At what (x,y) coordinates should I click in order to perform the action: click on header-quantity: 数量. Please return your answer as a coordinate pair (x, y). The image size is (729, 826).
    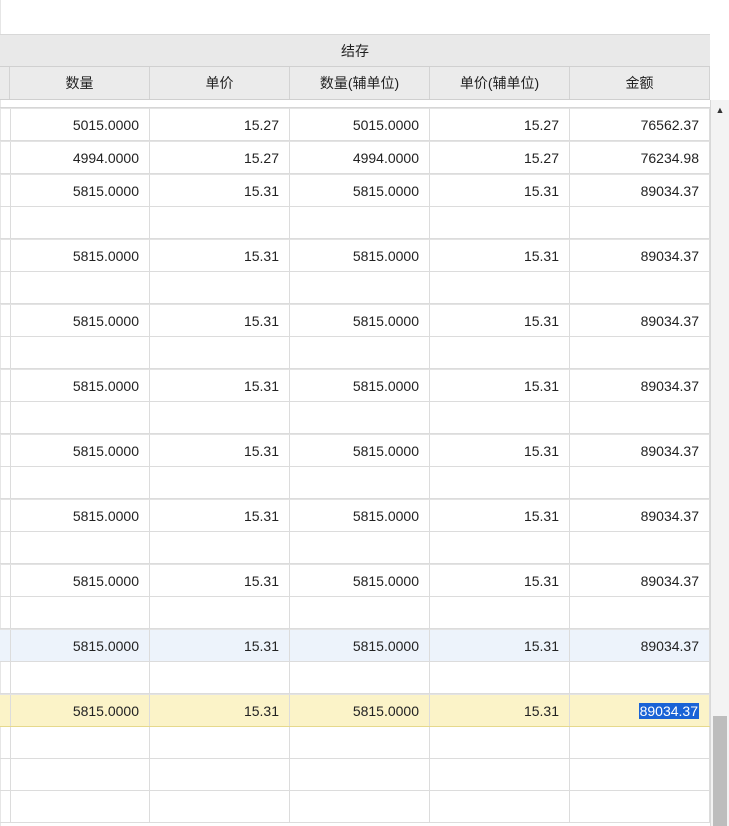
    Looking at the image, I should click on (80, 83).